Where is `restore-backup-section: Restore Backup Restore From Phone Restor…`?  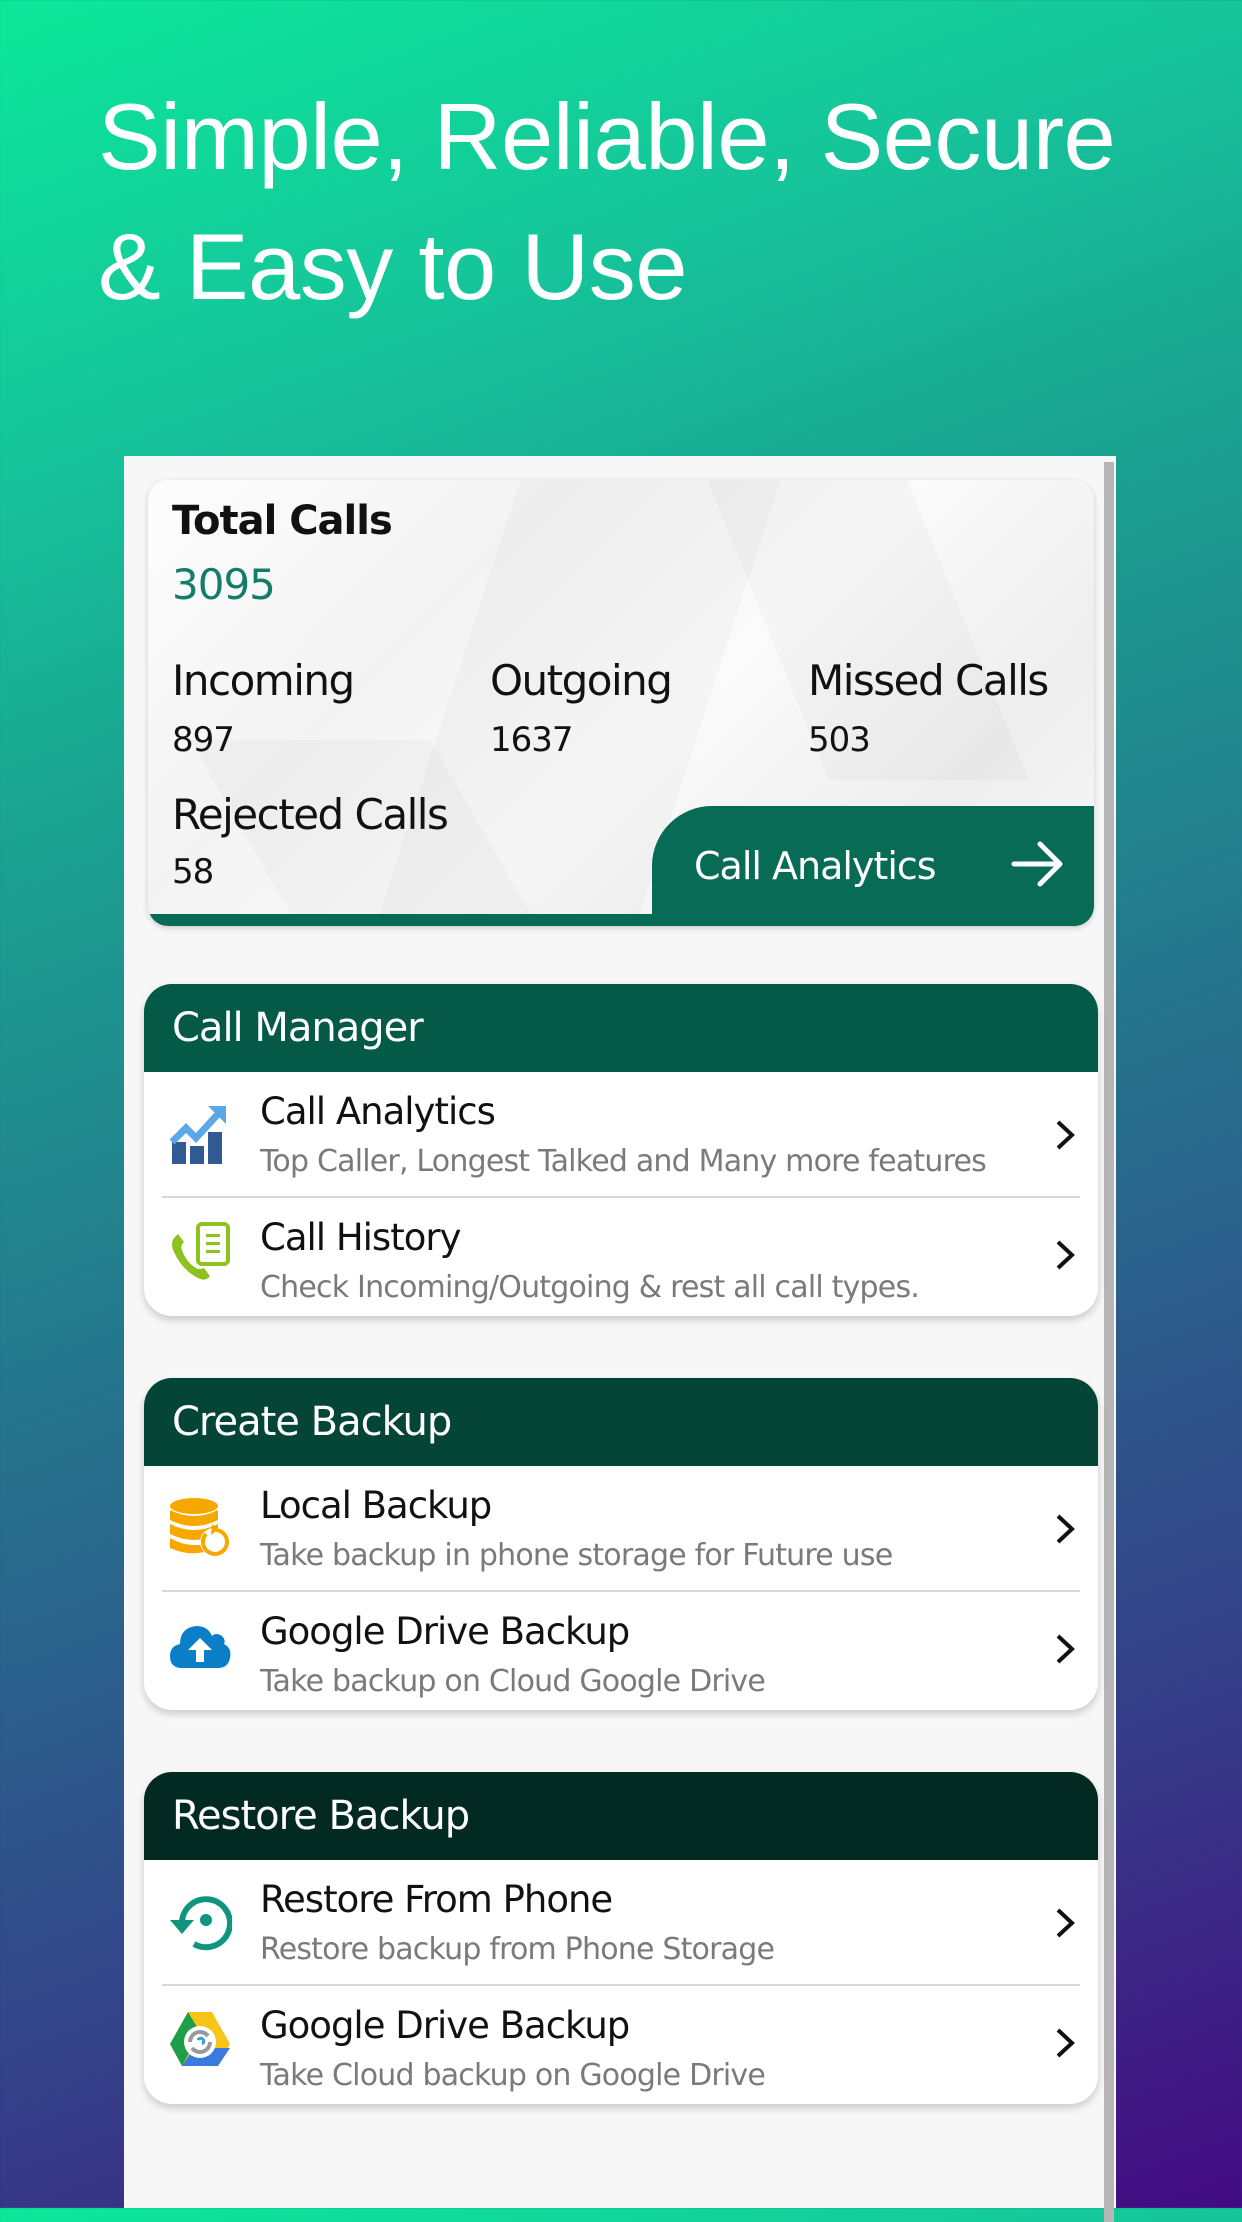
restore-backup-section: Restore Backup Restore From Phone Restor… is located at coordinates (621, 1938).